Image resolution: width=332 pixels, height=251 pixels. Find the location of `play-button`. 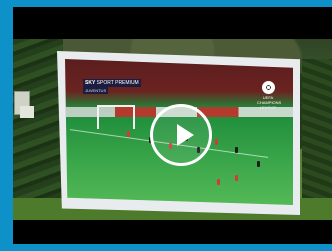

play-button is located at coordinates (181, 135).